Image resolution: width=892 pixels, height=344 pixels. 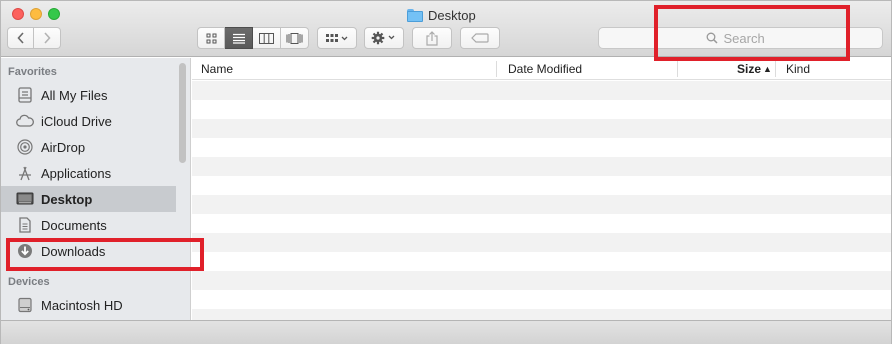 I want to click on column-view-button, so click(x=267, y=38).